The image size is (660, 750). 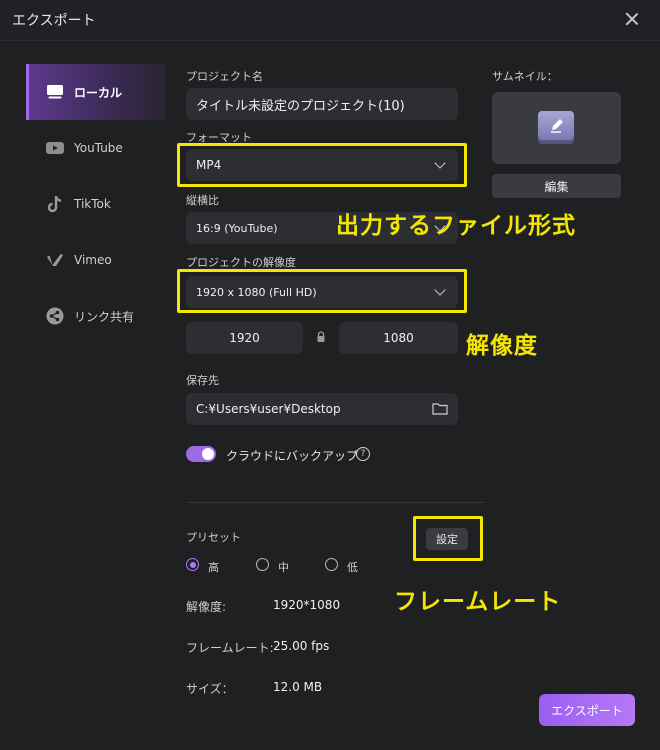 What do you see at coordinates (54, 21) in the screenshot?
I see `window-title: エクスポート` at bounding box center [54, 21].